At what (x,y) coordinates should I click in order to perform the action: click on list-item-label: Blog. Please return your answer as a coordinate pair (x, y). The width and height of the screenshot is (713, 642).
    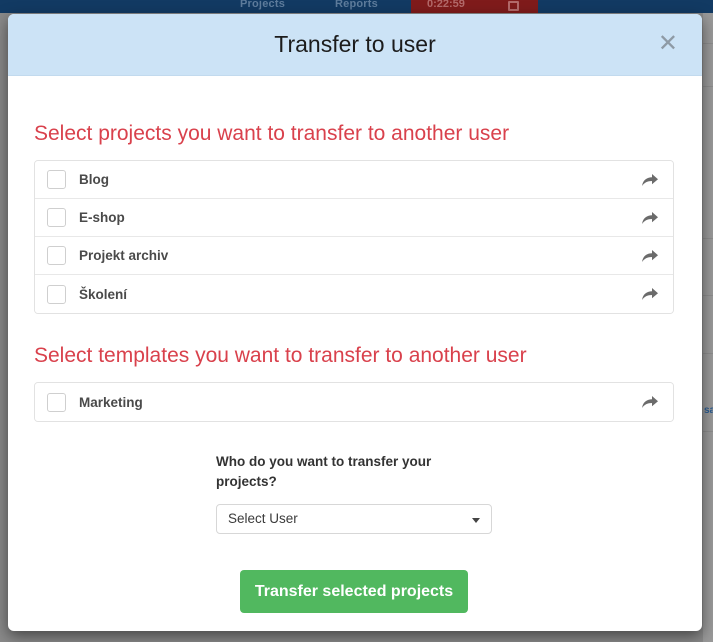
    Looking at the image, I should click on (94, 179).